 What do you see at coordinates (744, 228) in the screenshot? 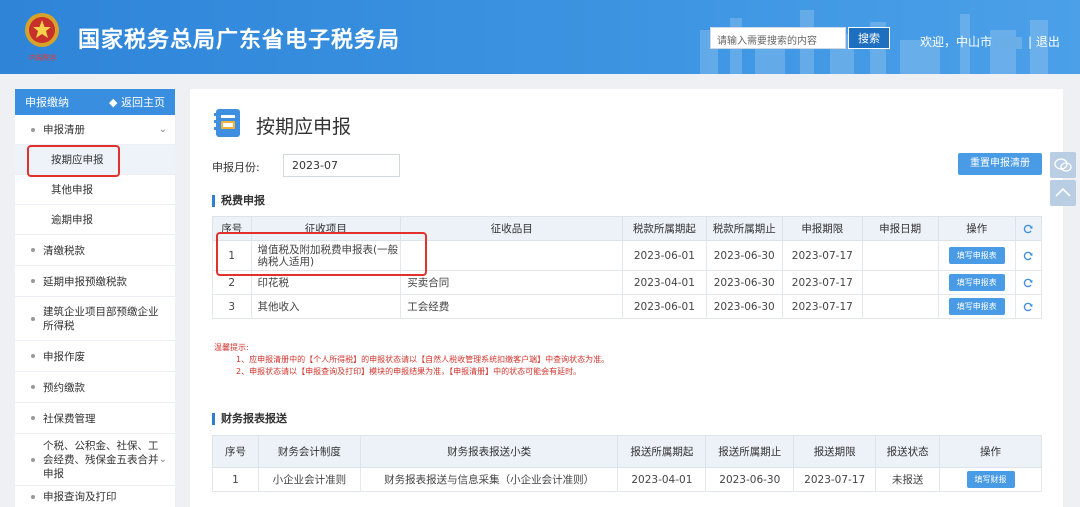
I see `column-header: 税款所属期止` at bounding box center [744, 228].